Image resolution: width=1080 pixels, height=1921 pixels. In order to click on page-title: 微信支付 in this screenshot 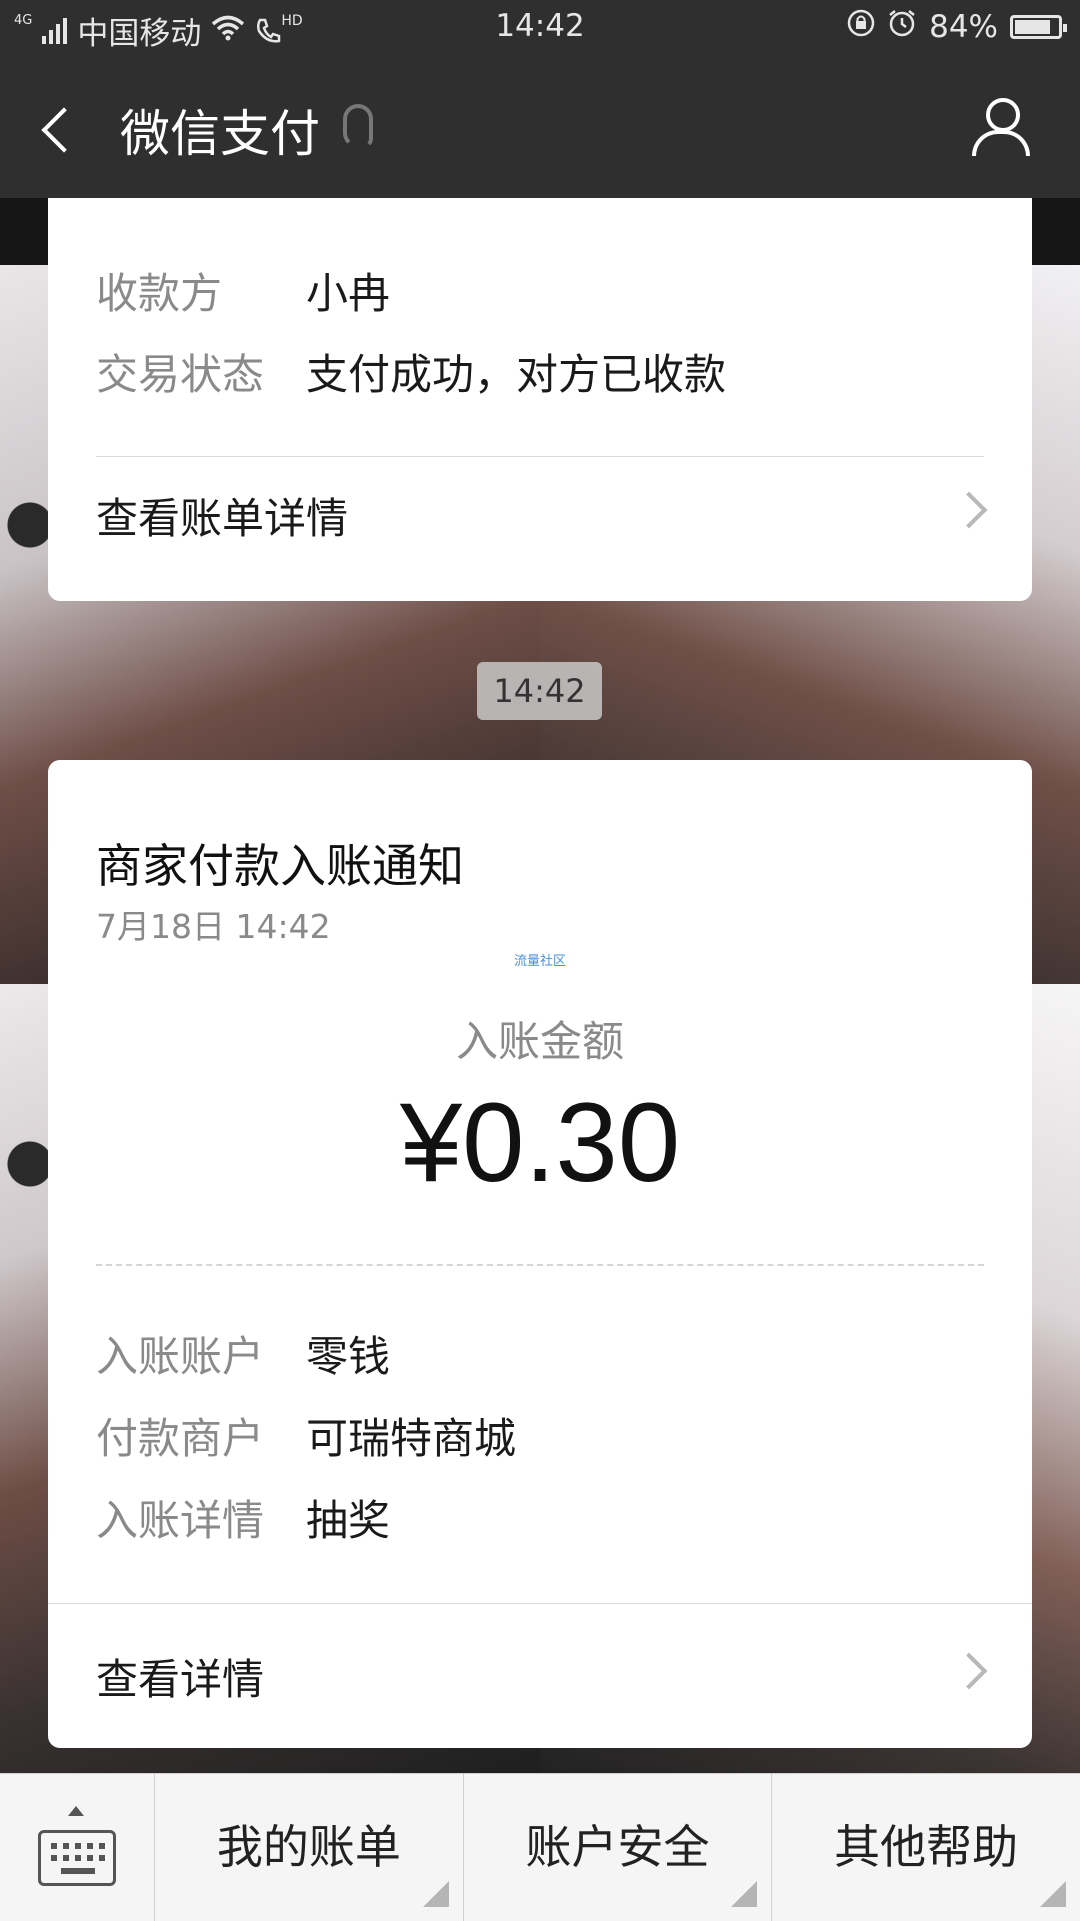, I will do `click(220, 134)`.